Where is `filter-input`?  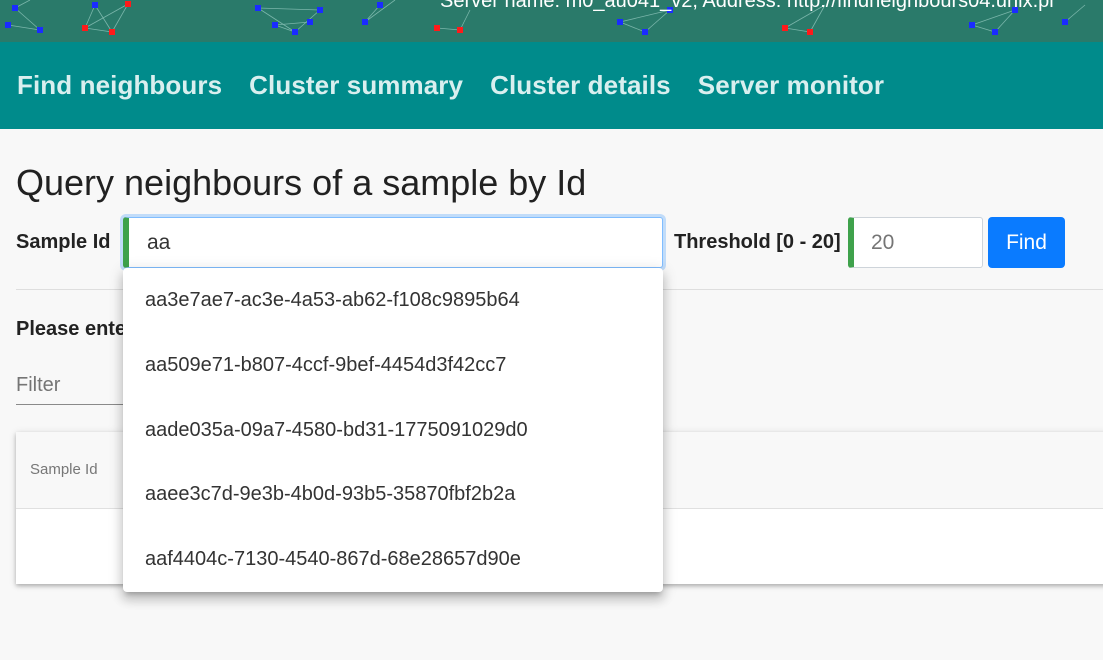 filter-input is located at coordinates (76, 385).